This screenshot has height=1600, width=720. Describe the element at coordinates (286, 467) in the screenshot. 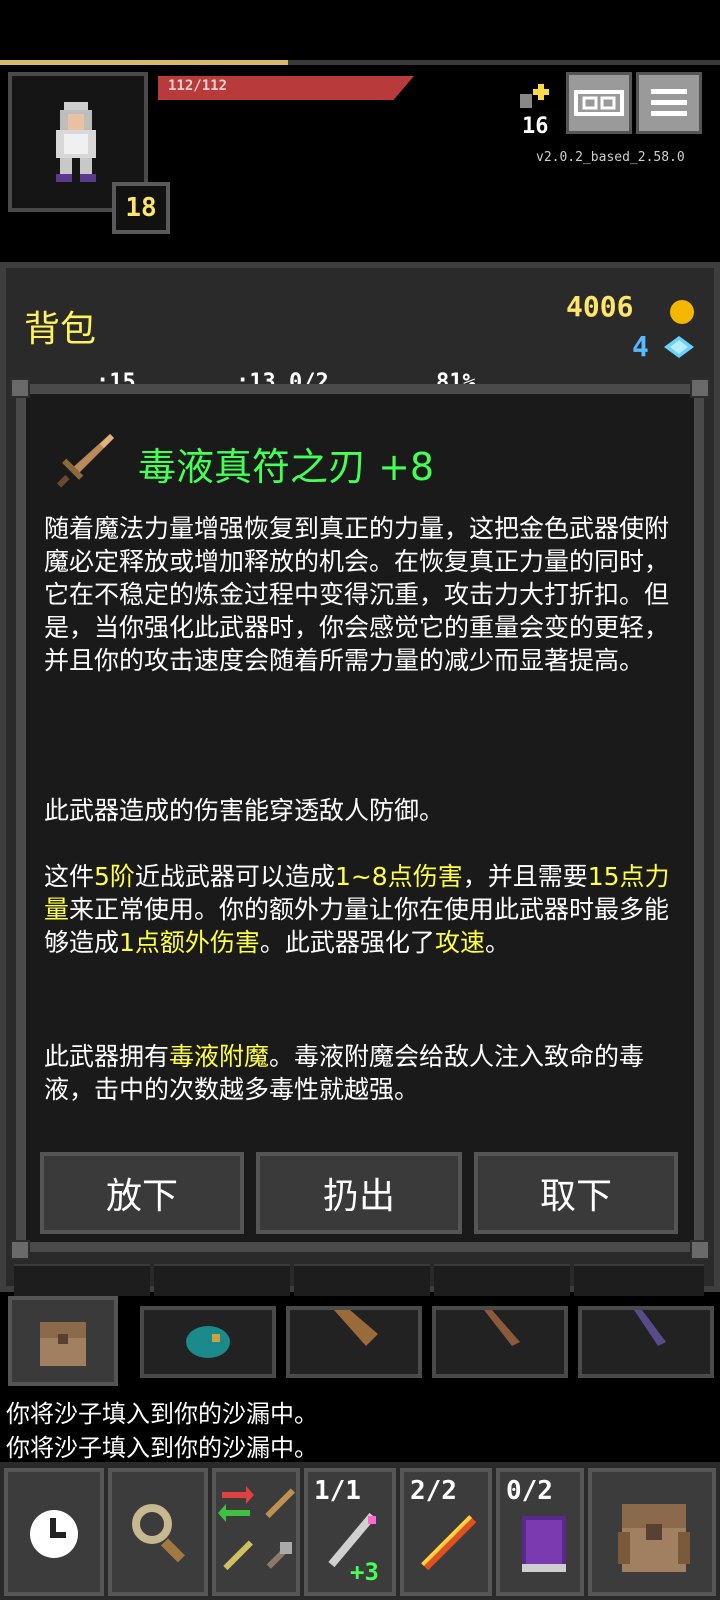

I see `item-name: 毒液真符之刃 +8` at that location.